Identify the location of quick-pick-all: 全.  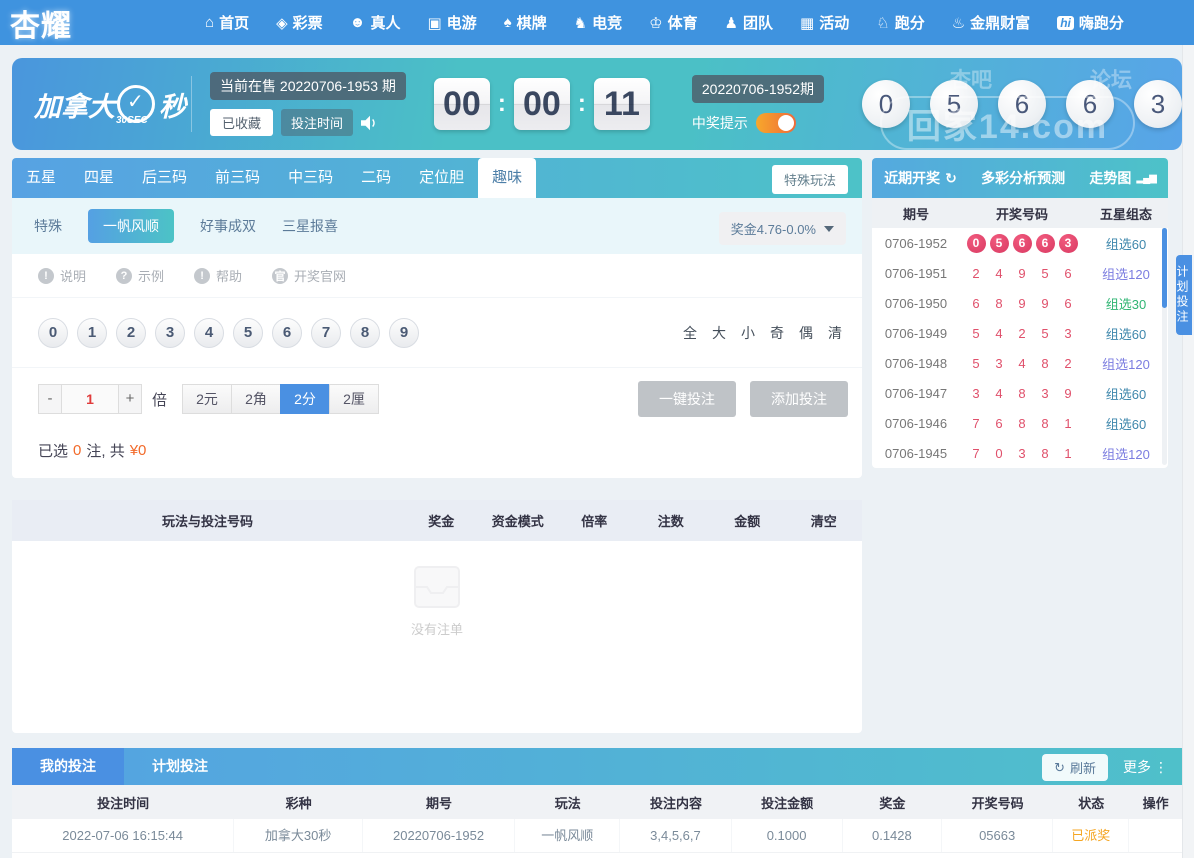
(690, 333).